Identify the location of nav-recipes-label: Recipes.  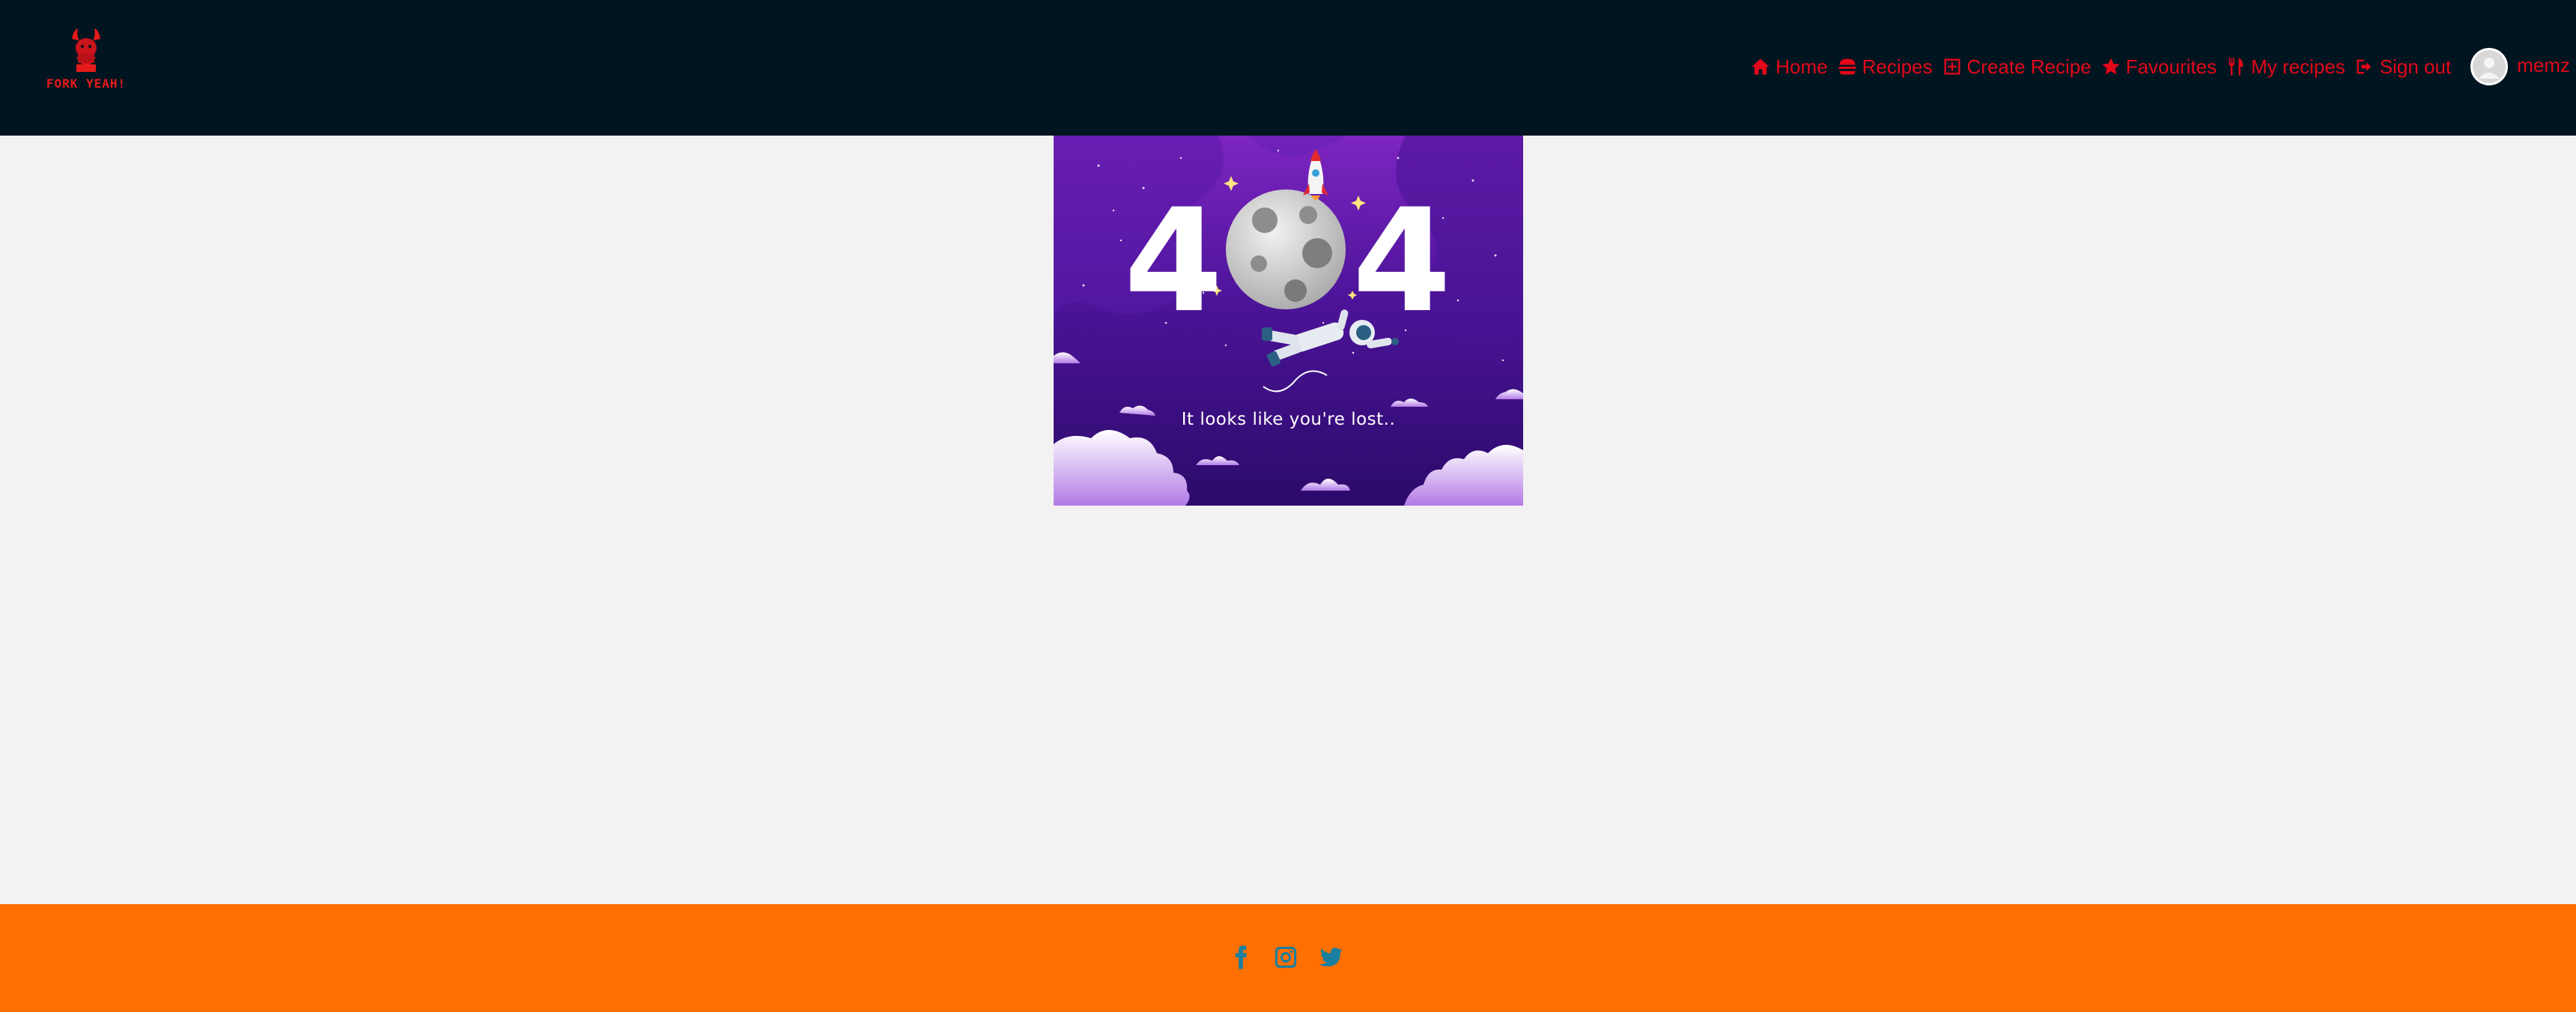
(1897, 66).